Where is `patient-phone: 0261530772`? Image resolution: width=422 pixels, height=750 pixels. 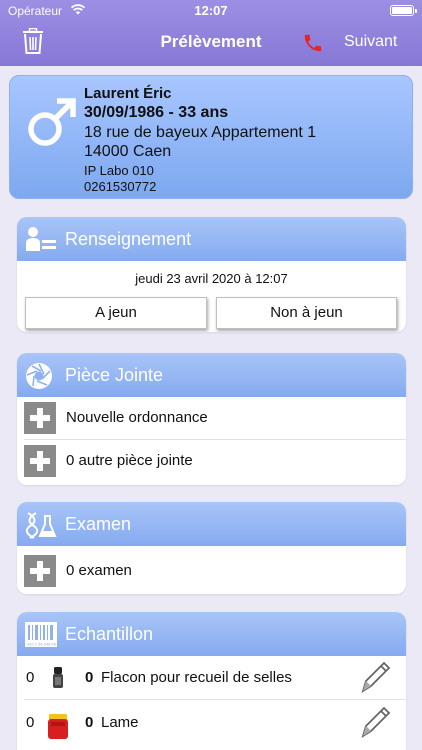 patient-phone: 0261530772 is located at coordinates (120, 186).